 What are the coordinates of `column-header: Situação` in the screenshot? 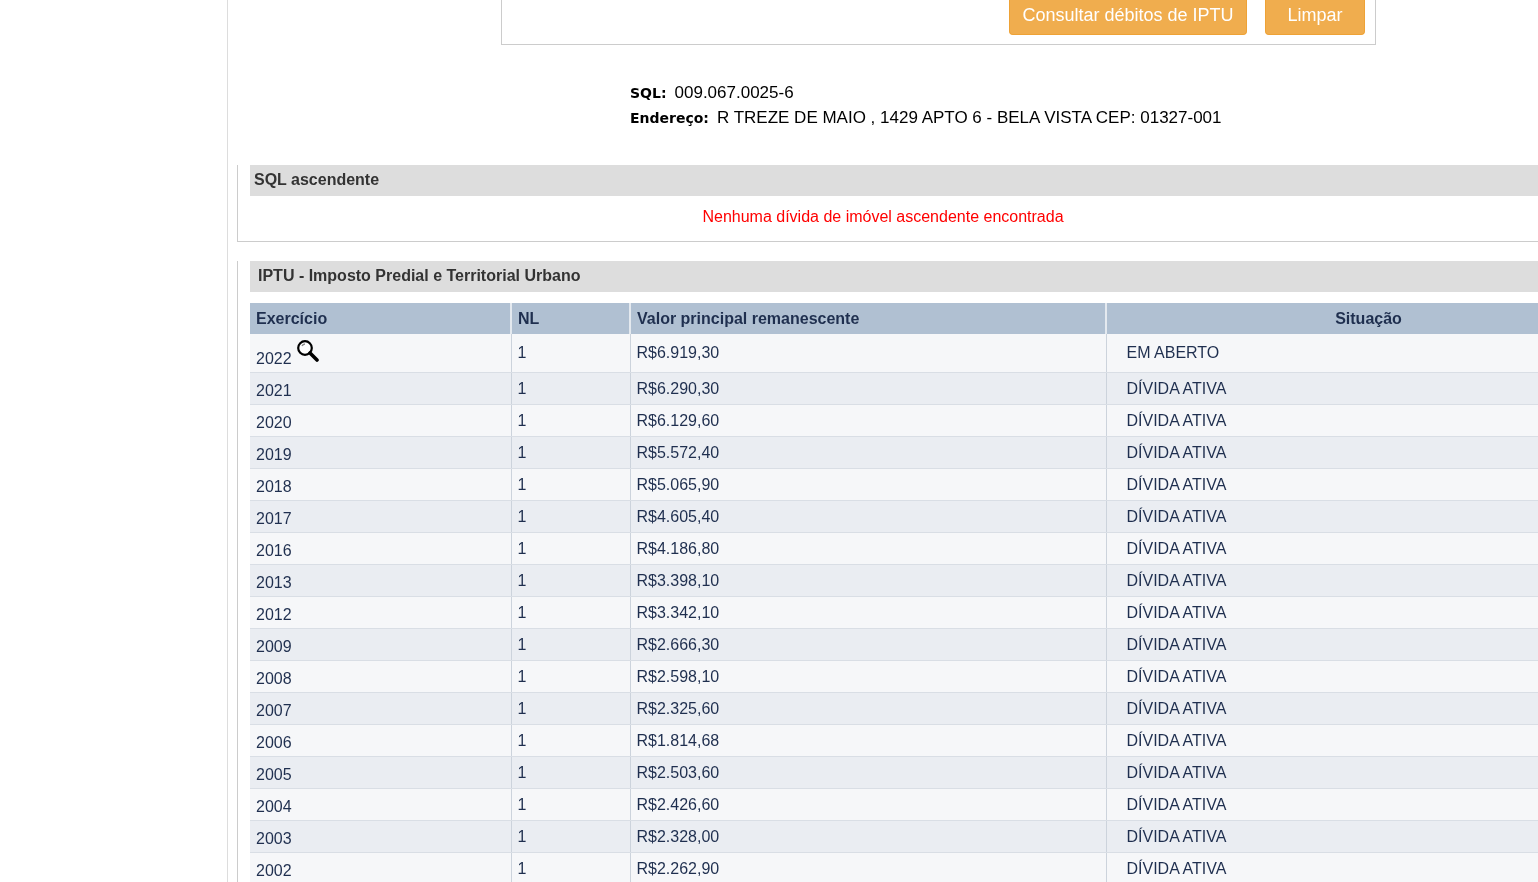 It's located at (1322, 318).